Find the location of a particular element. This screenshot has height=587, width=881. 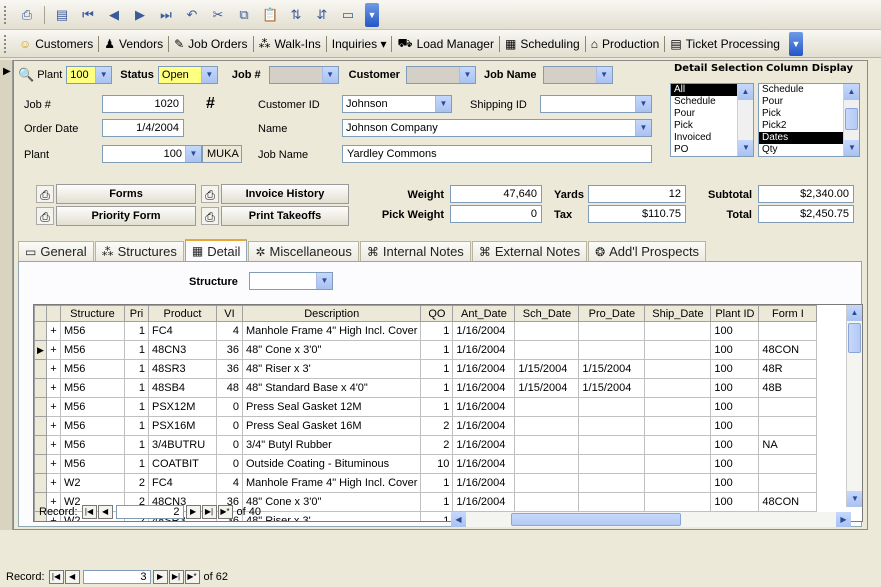

column-display-option: Schedule is located at coordinates (801, 90).